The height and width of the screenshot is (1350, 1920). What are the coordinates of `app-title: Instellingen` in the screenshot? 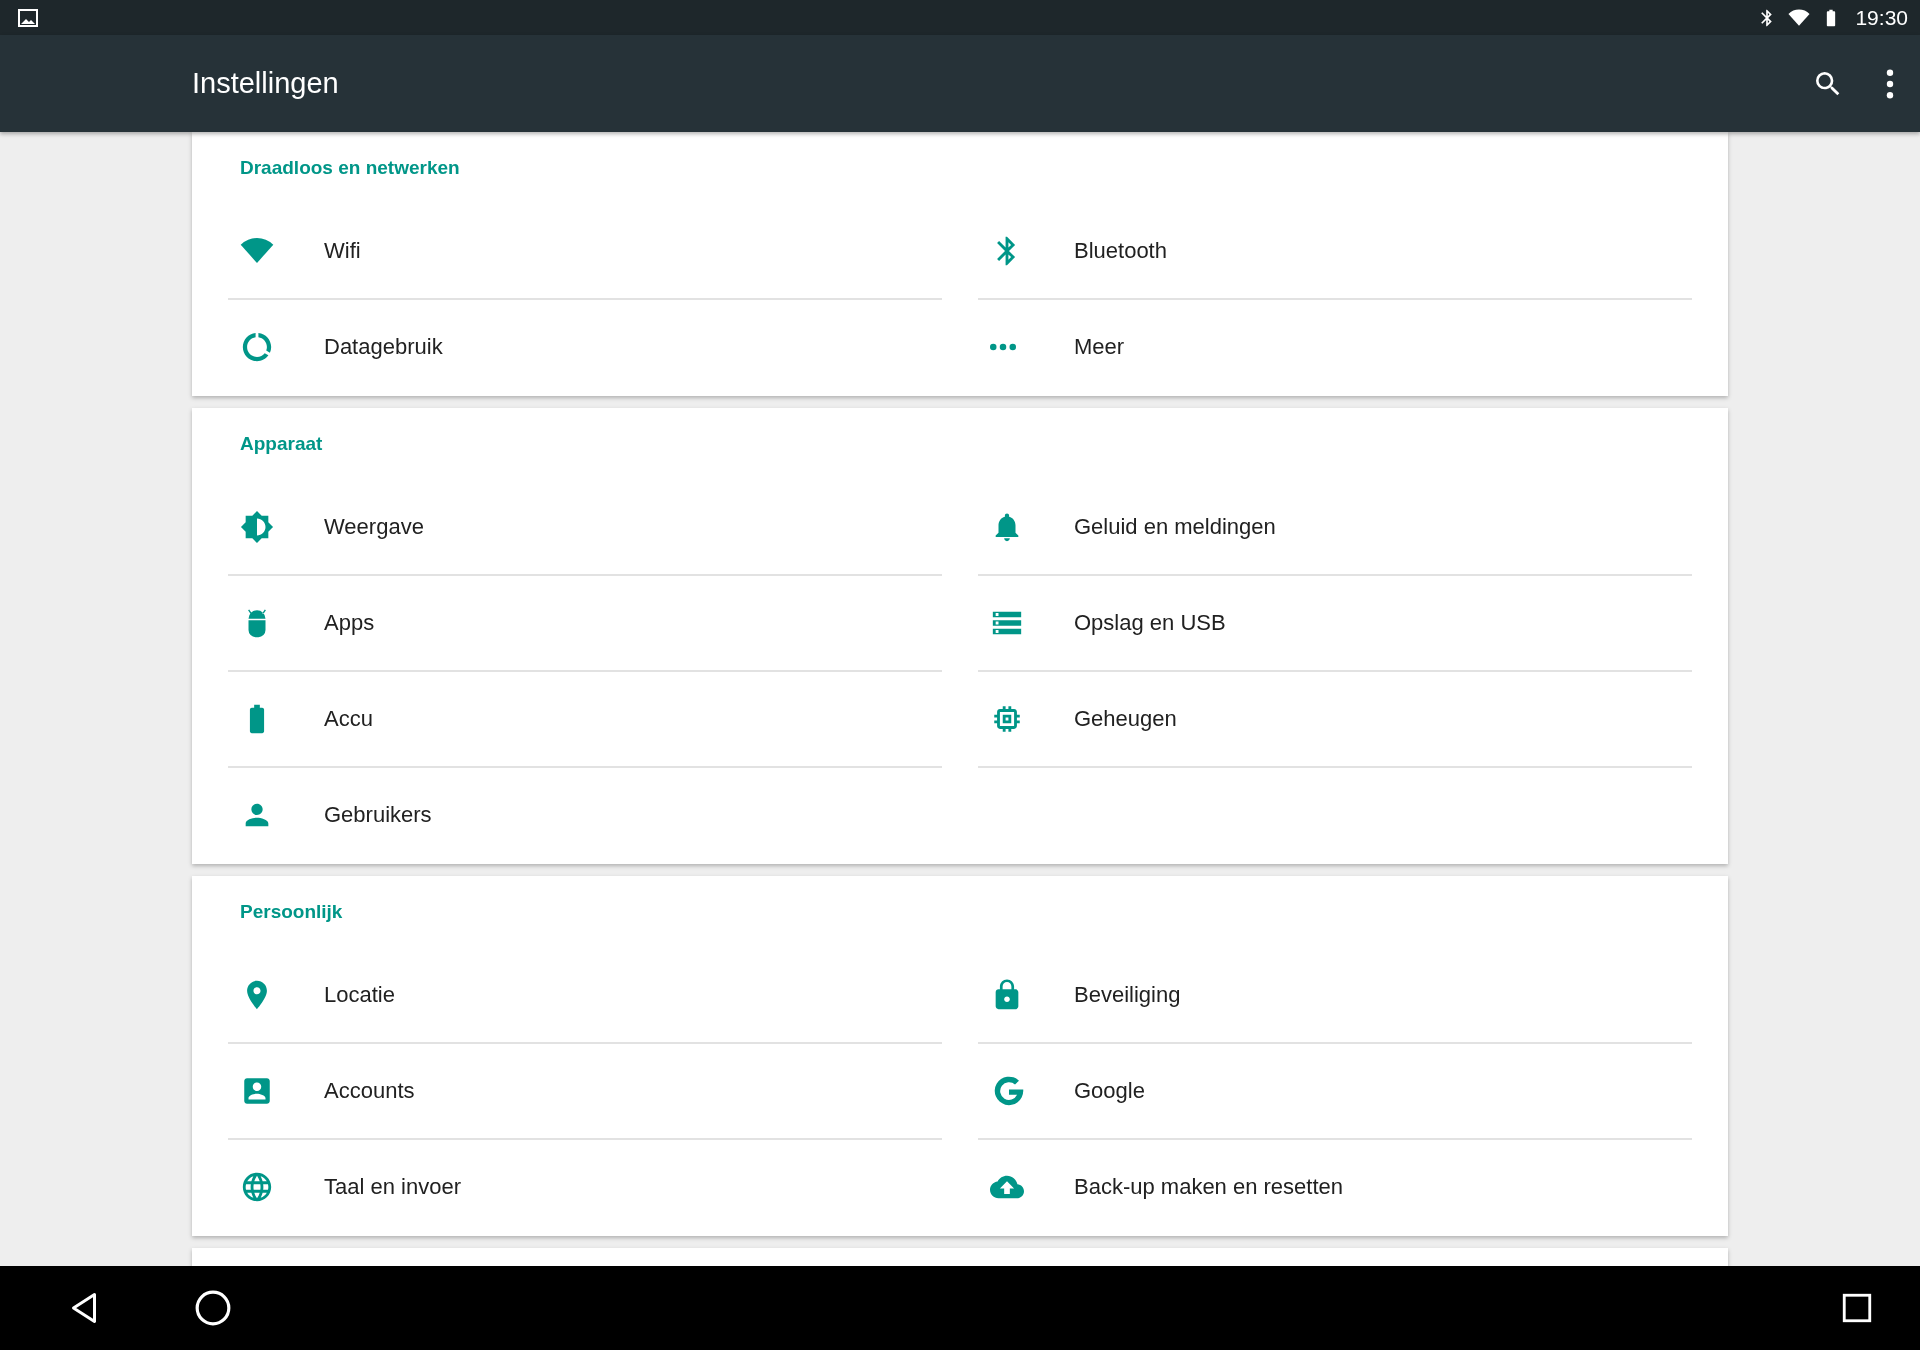 It's located at (266, 83).